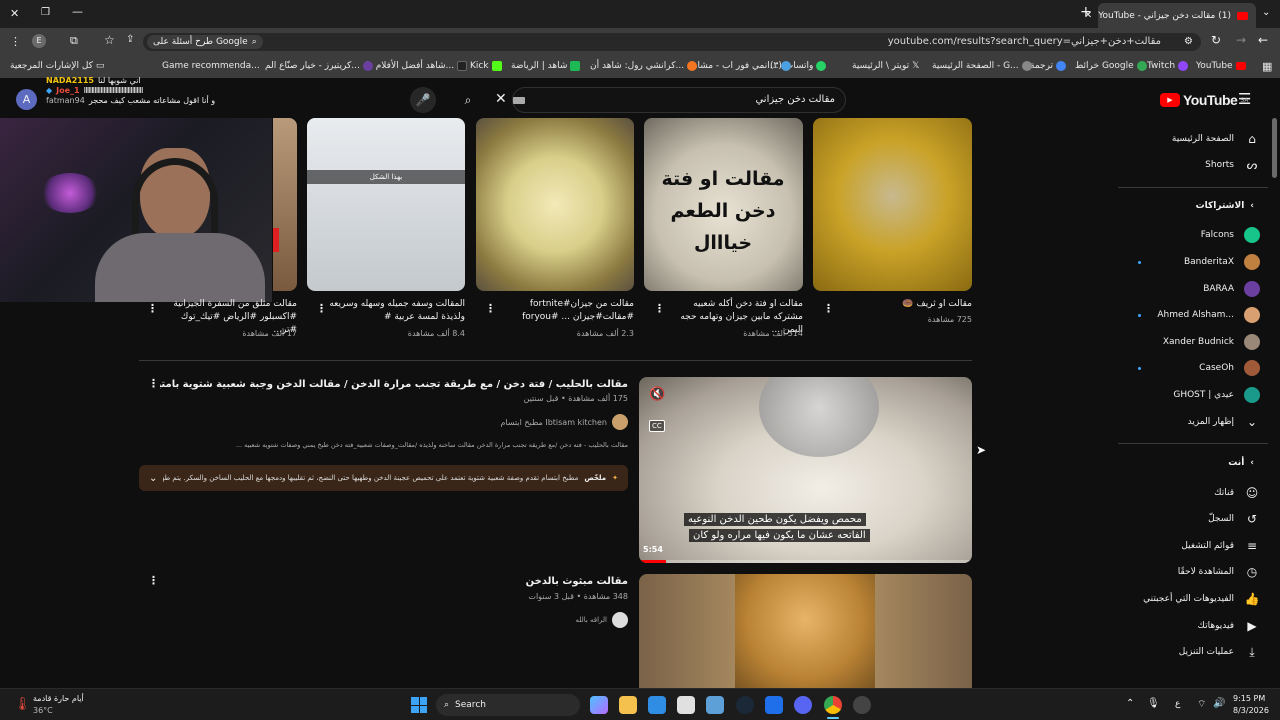 This screenshot has width=1280, height=720. I want to click on clear-search-icon: ✕, so click(501, 99).